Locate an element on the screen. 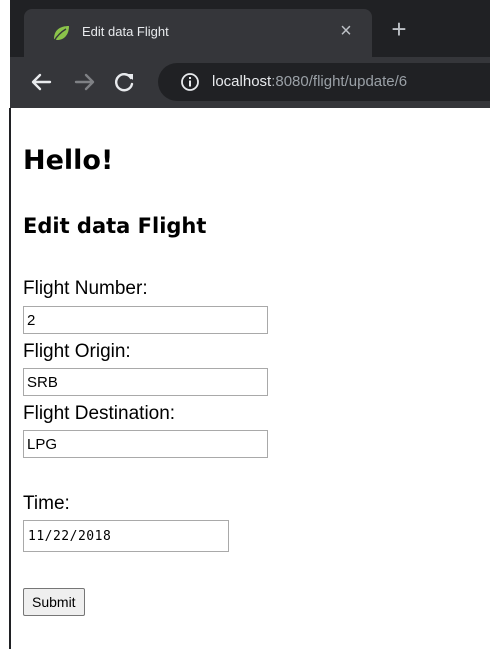 The width and height of the screenshot is (490, 649). address-bar: localhost:8080/flight/update/6 is located at coordinates (324, 82).